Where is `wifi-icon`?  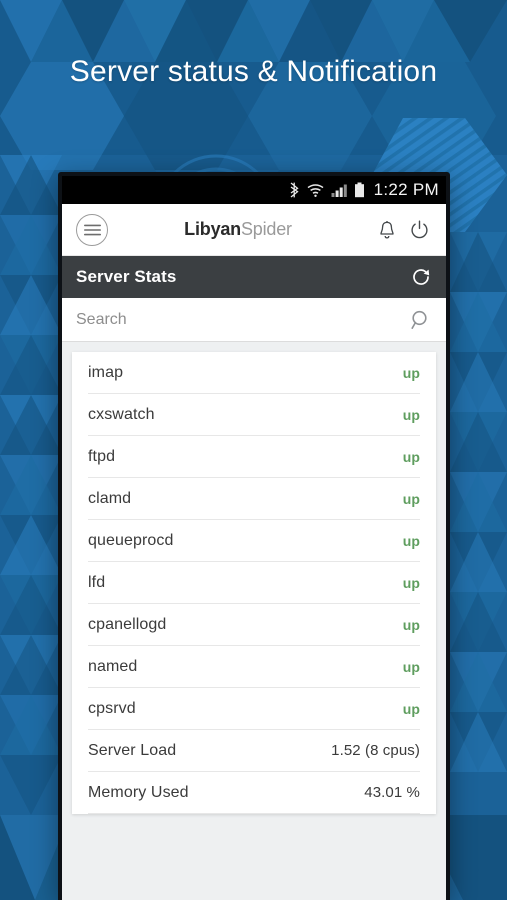
wifi-icon is located at coordinates (315, 190).